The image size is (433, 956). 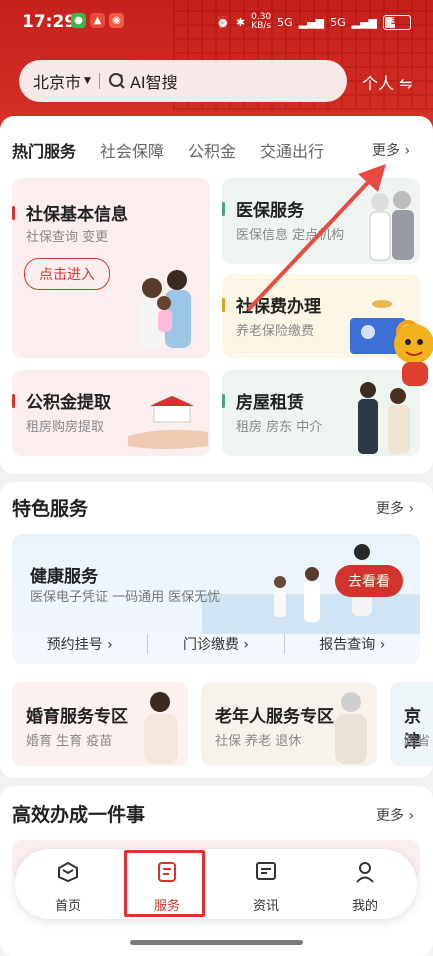 What do you see at coordinates (132, 150) in the screenshot?
I see `tab-social-security: 社会保障` at bounding box center [132, 150].